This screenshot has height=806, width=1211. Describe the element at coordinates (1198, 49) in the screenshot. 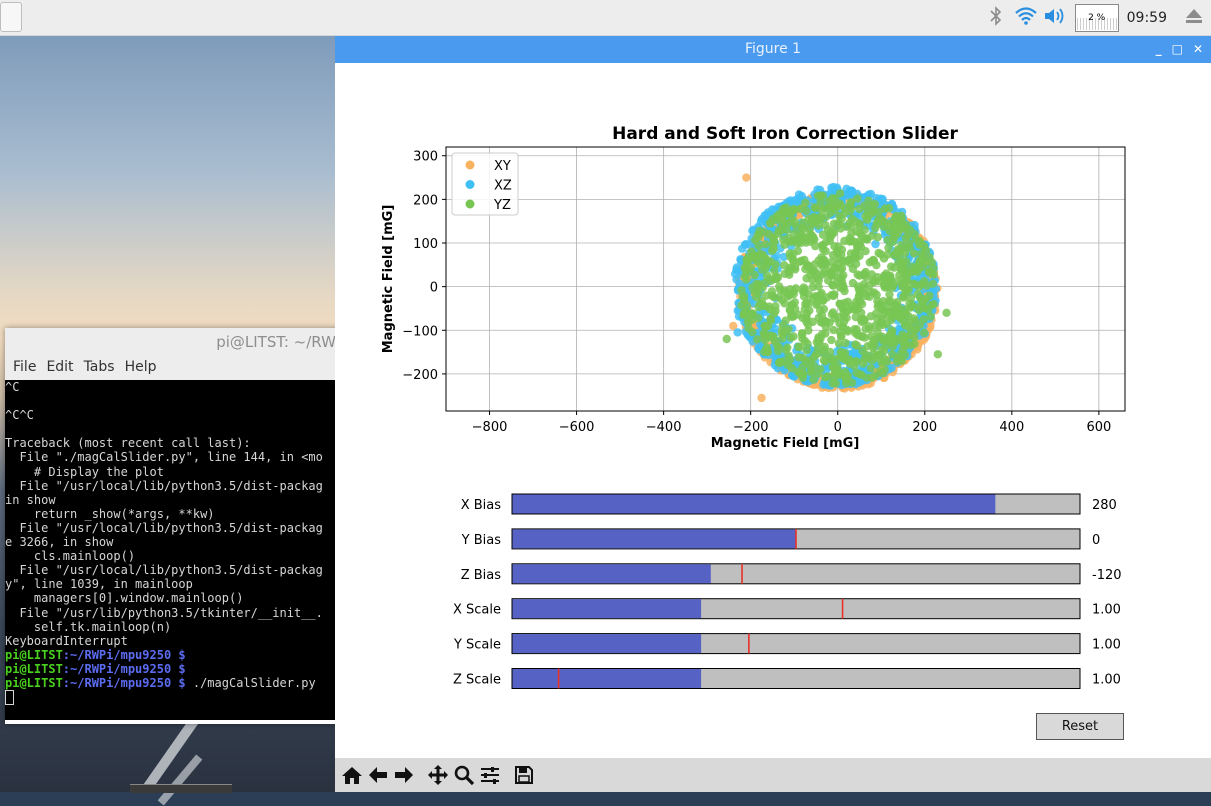

I see `close-icon: ✕` at that location.